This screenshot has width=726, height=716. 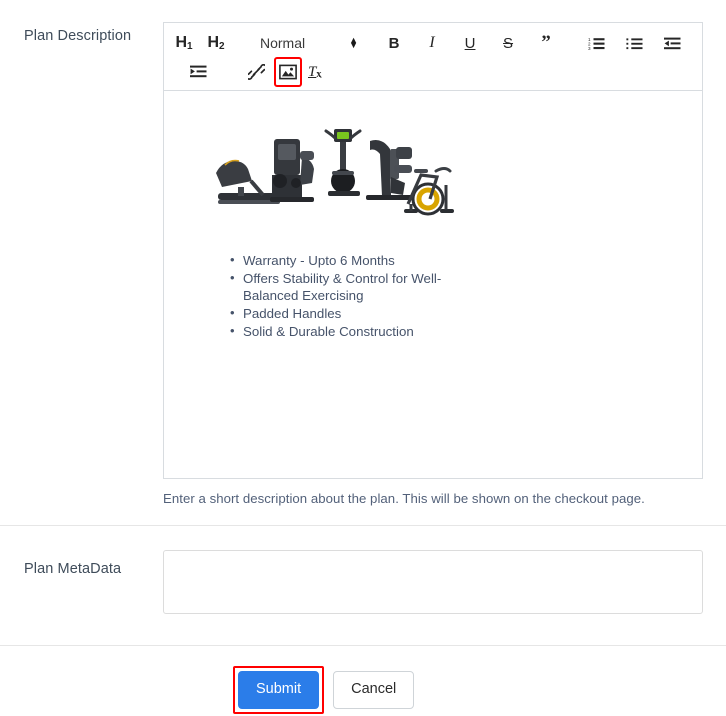 I want to click on heading-2-sub: 2, so click(x=222, y=46).